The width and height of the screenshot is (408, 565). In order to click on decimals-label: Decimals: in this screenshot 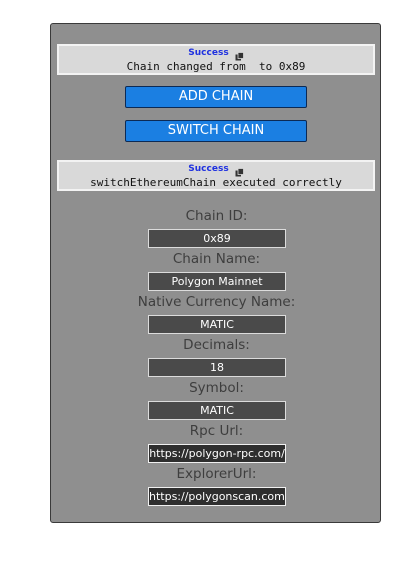, I will do `click(216, 345)`.